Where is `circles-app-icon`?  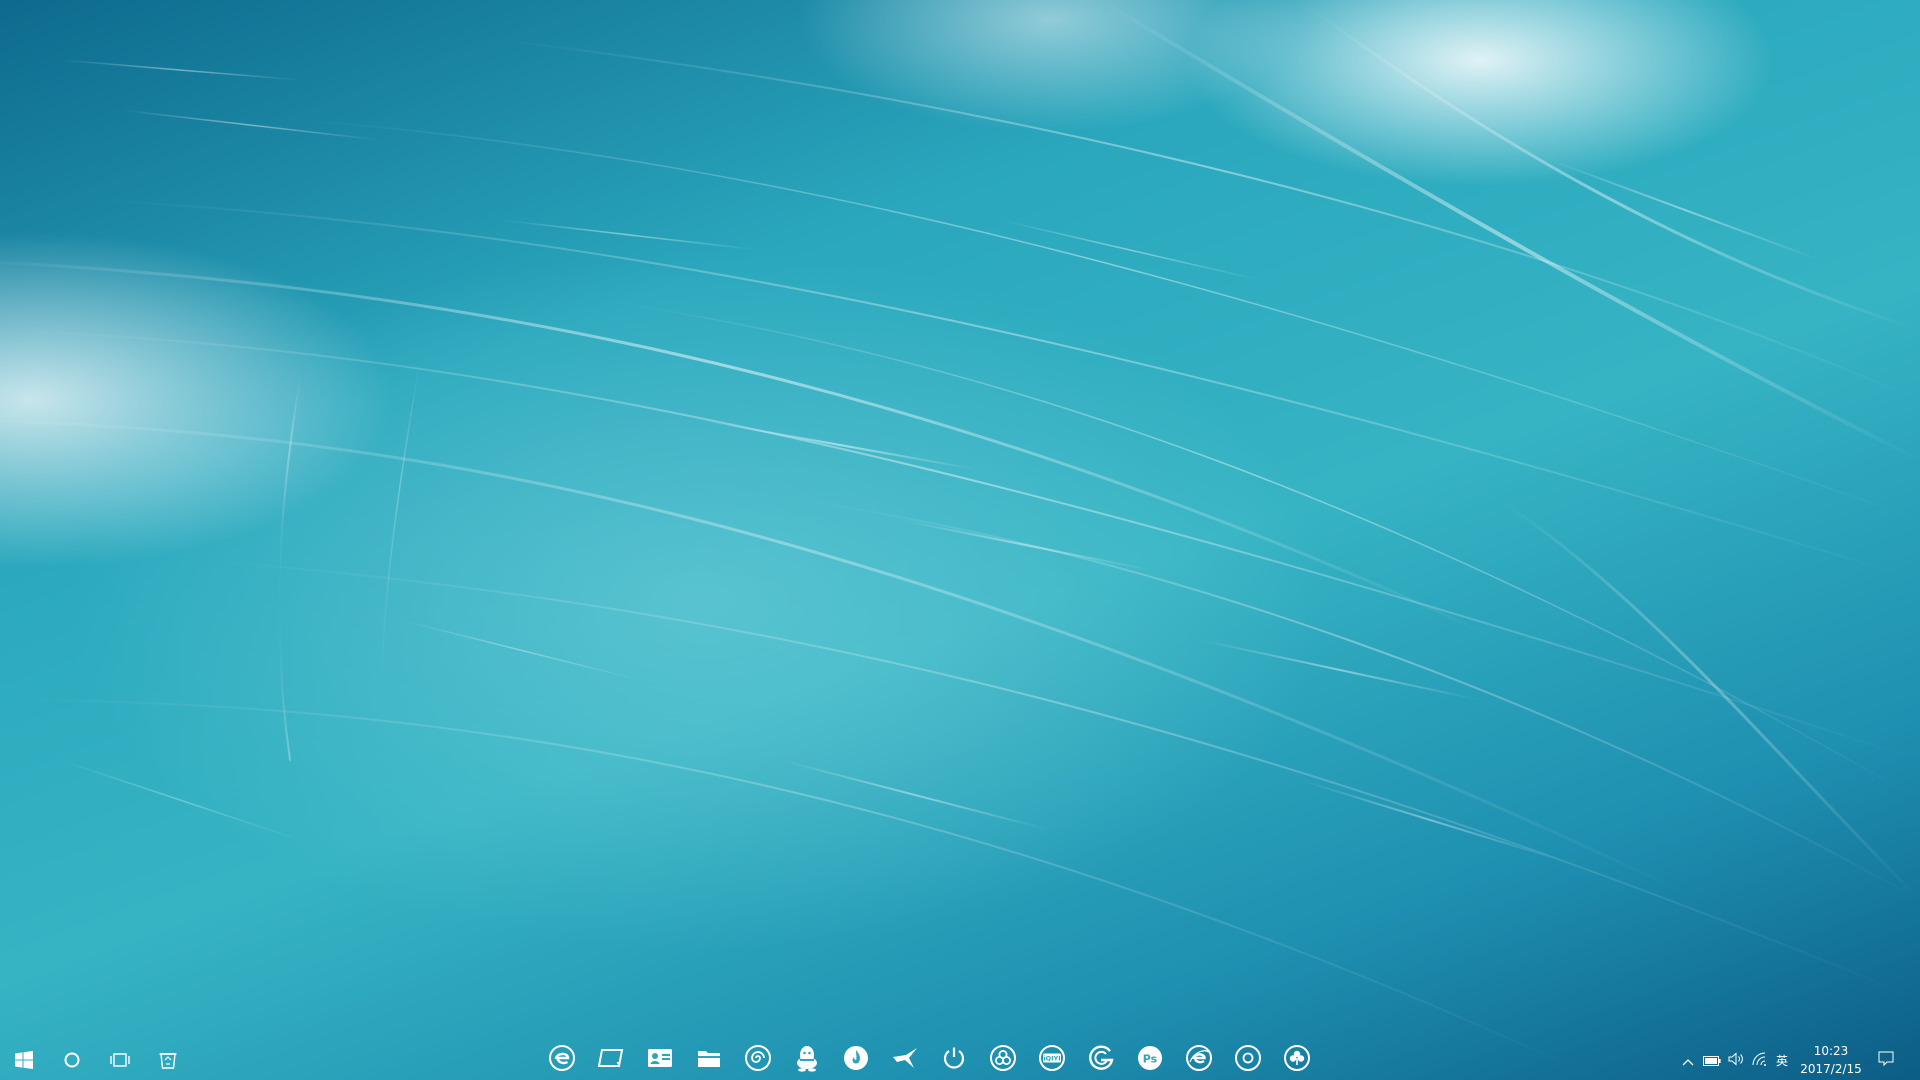
circles-app-icon is located at coordinates (1003, 1060).